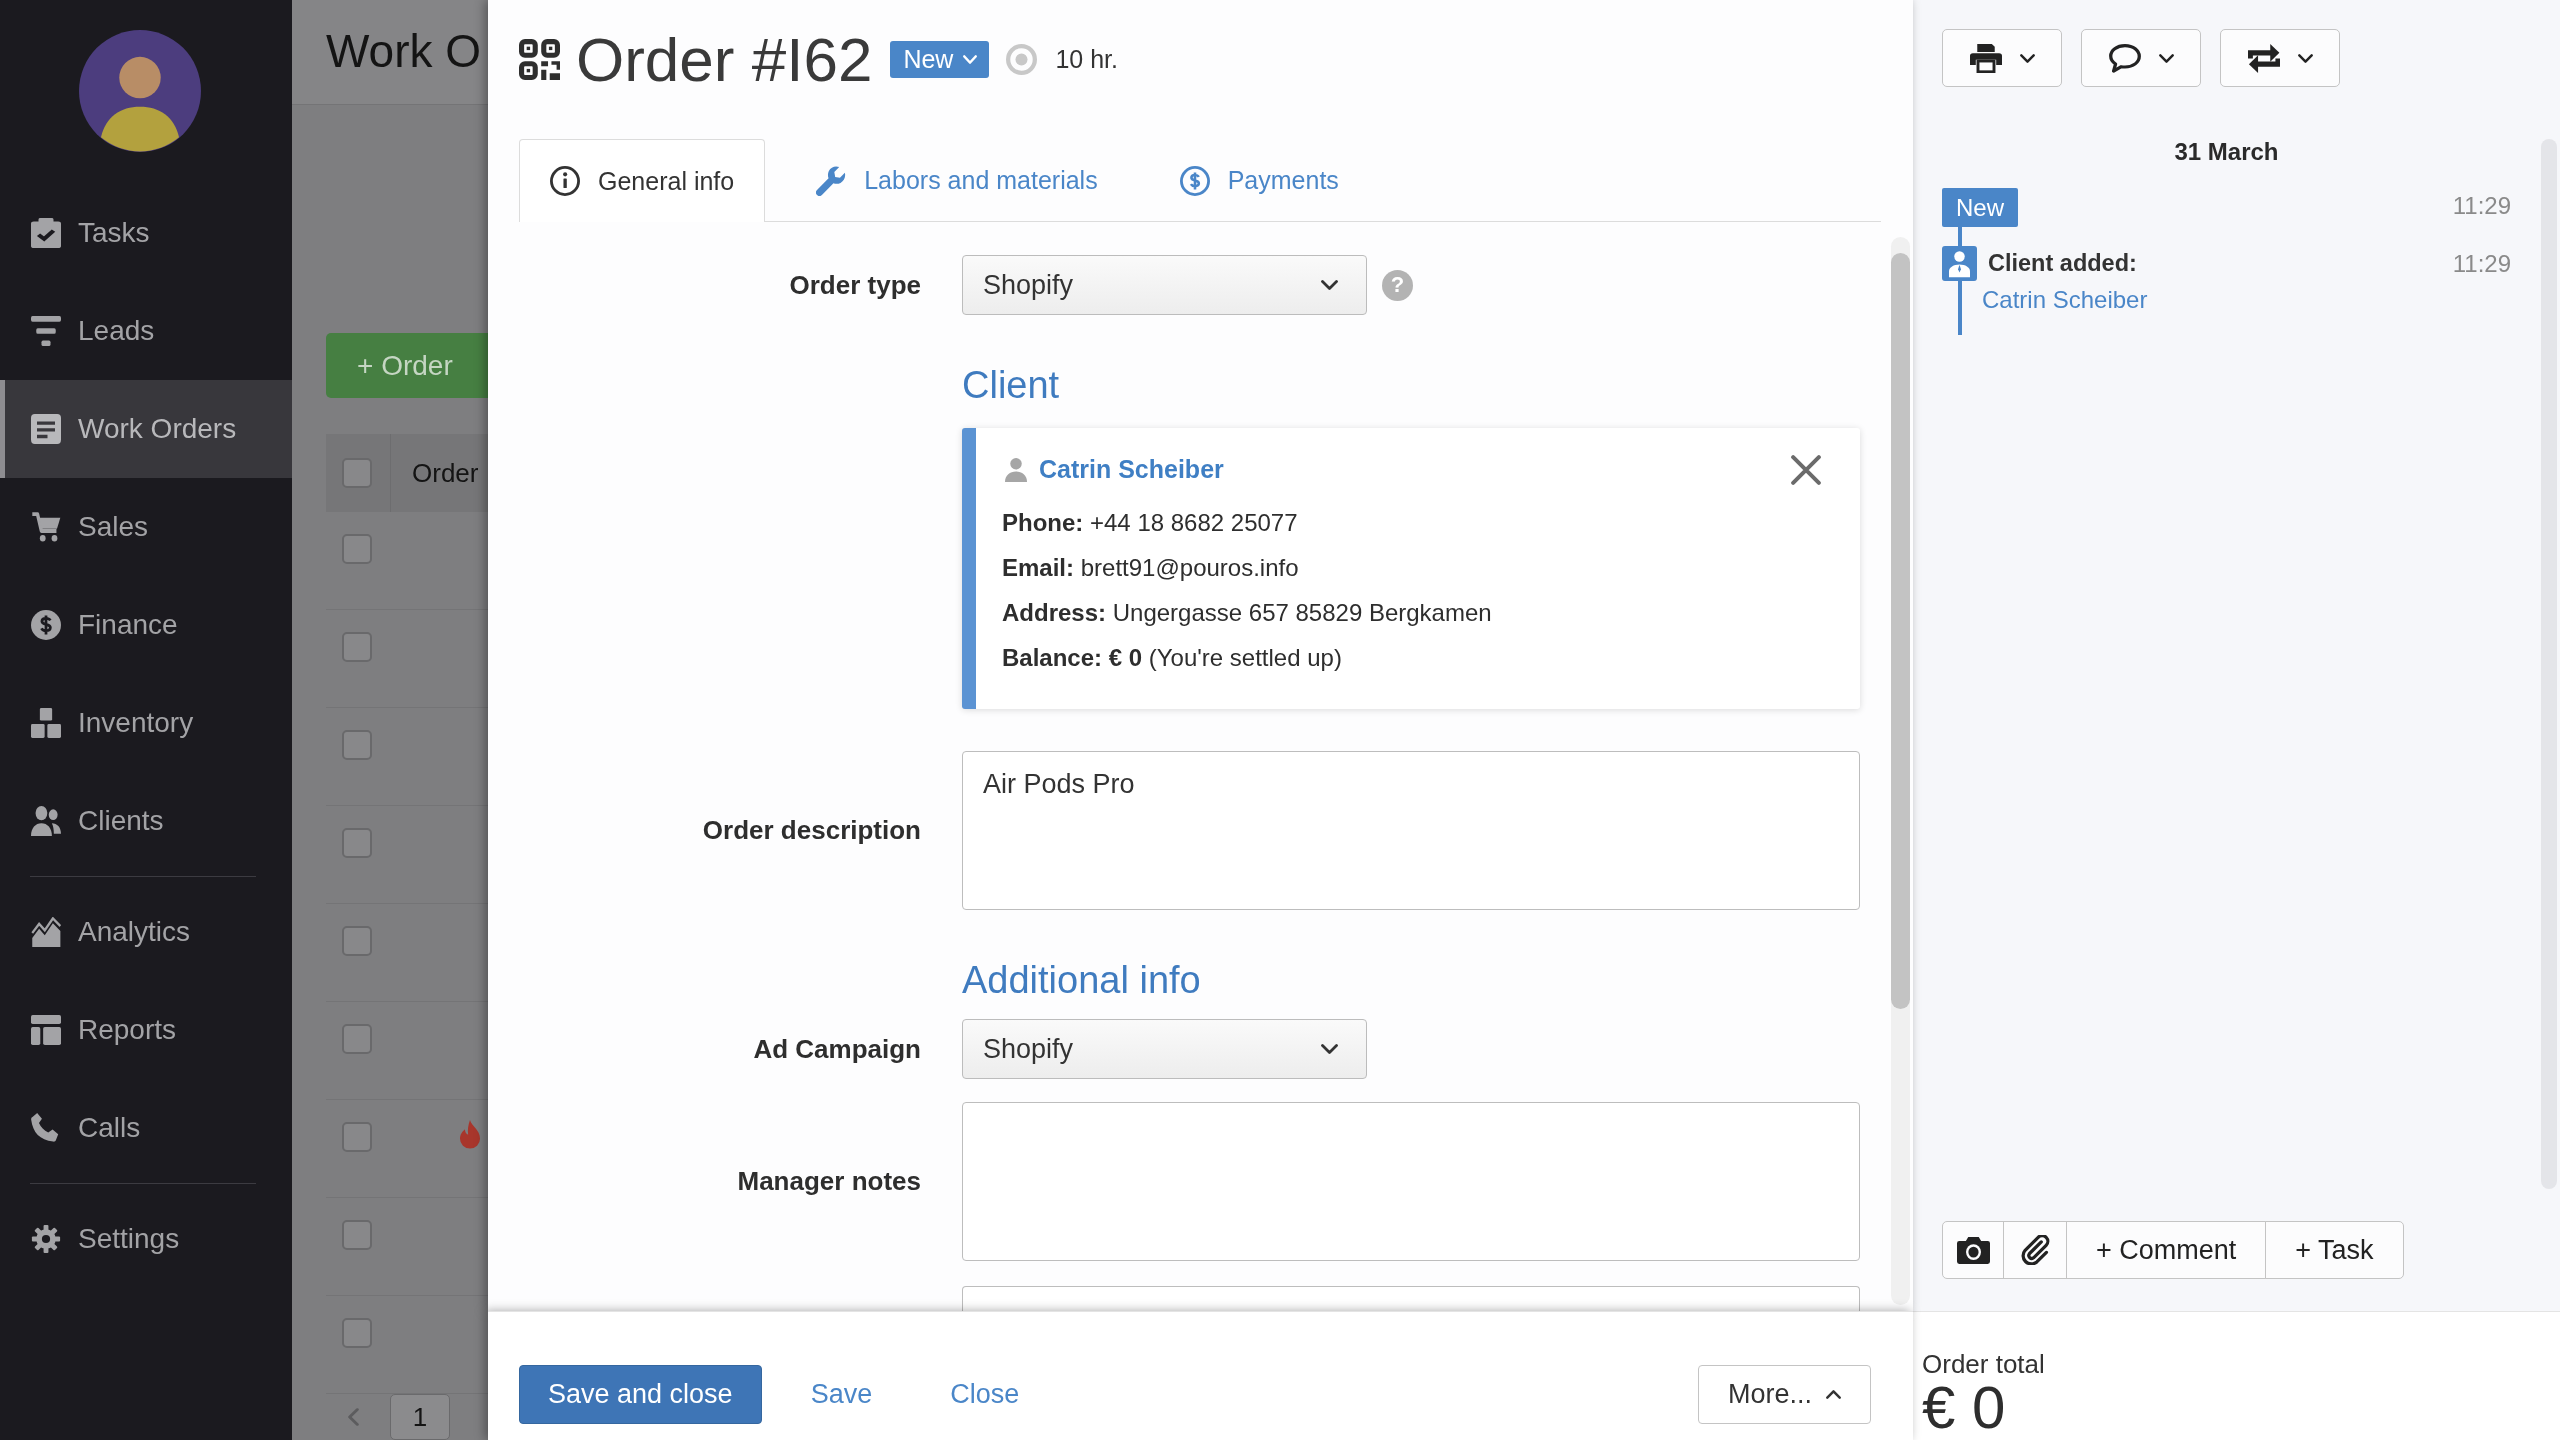 Image resolution: width=2560 pixels, height=1440 pixels. Describe the element at coordinates (46, 331) in the screenshot. I see `filter-lines-icon` at that location.